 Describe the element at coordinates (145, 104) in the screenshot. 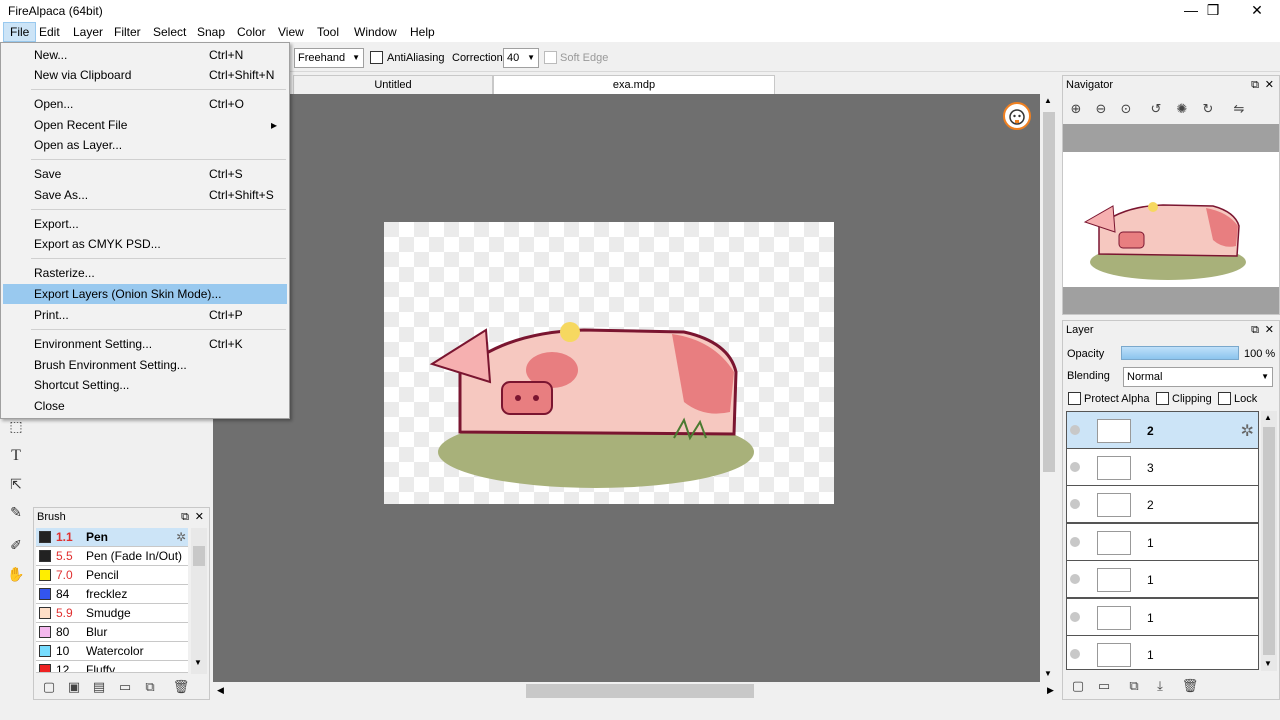

I see `menu-item-open: Open... Ctrl+O` at that location.